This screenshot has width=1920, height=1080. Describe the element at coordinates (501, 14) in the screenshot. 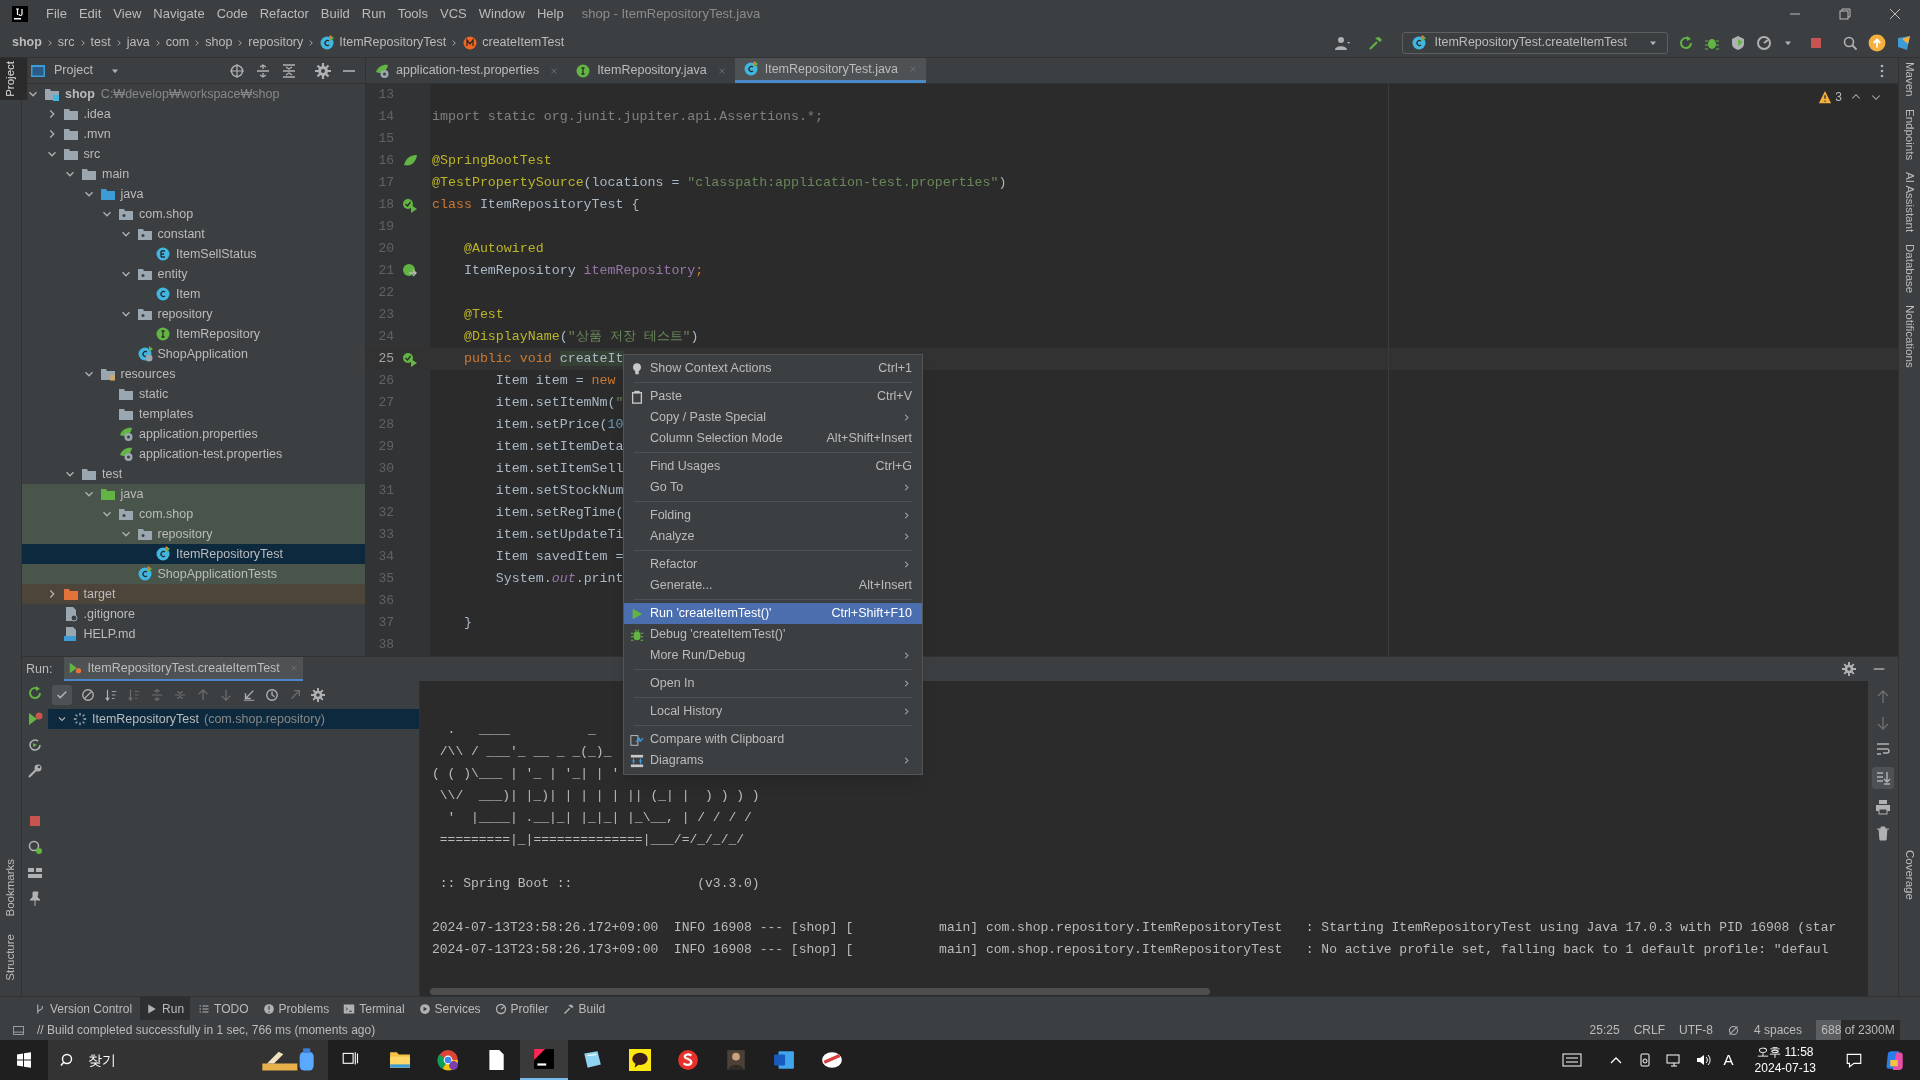

I see `menu-item: Window` at that location.